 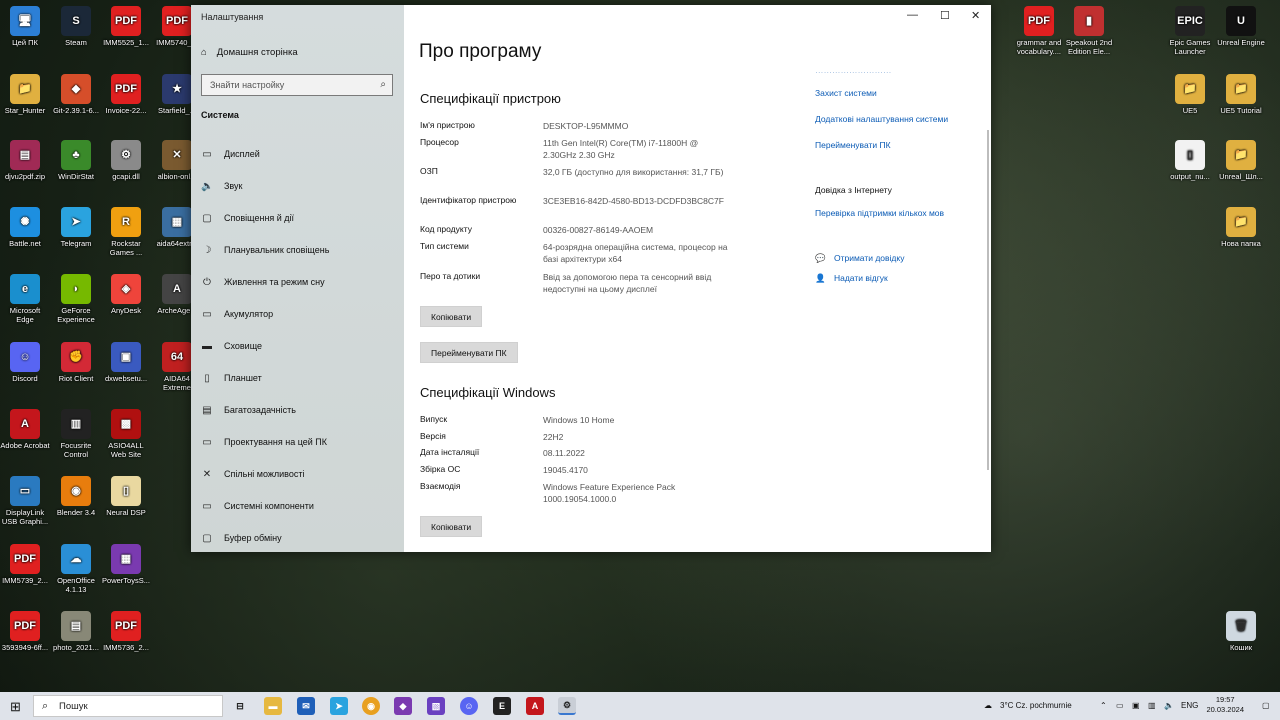 I want to click on desktop-icon: ☺ Discord, so click(x=25, y=362).